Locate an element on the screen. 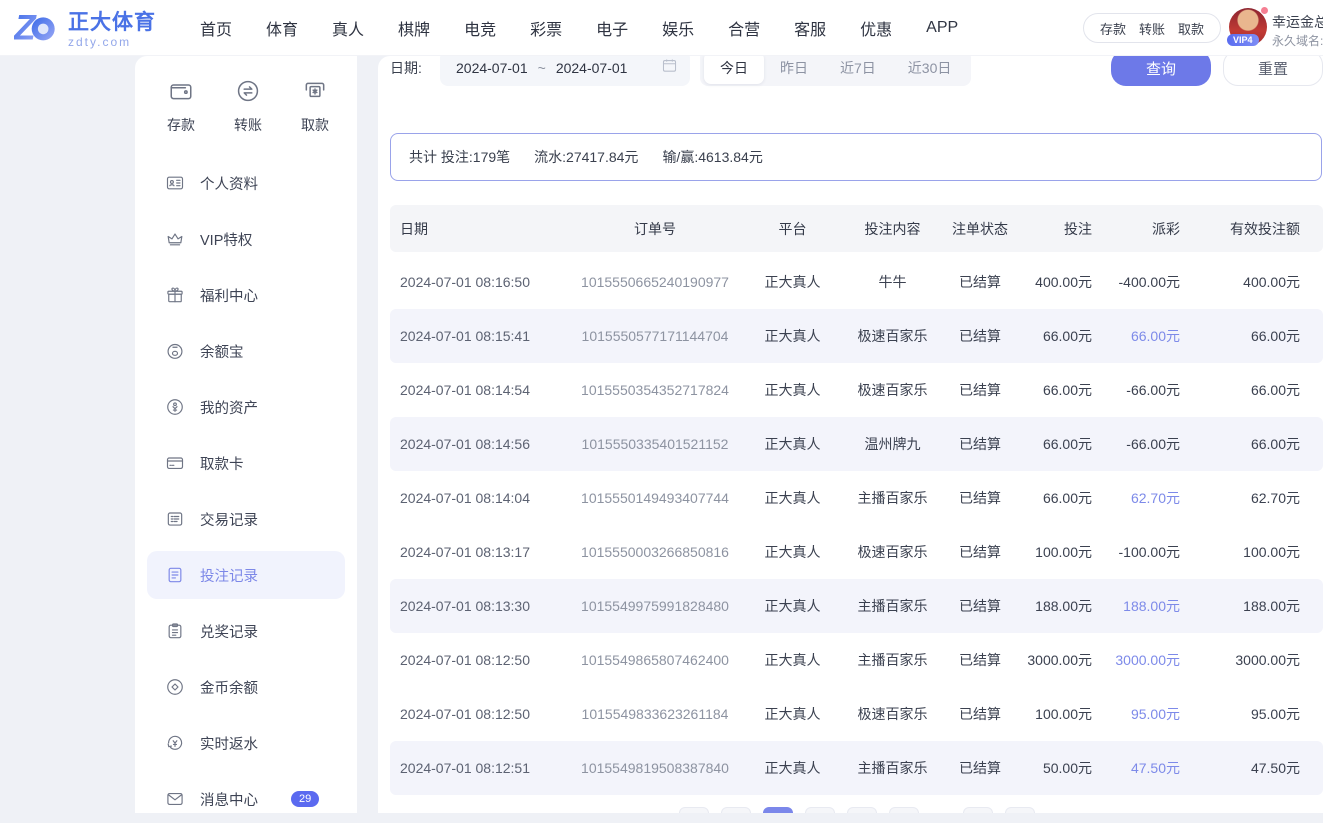 The image size is (1323, 823). cell-payout: 95.00元 is located at coordinates (1136, 714).